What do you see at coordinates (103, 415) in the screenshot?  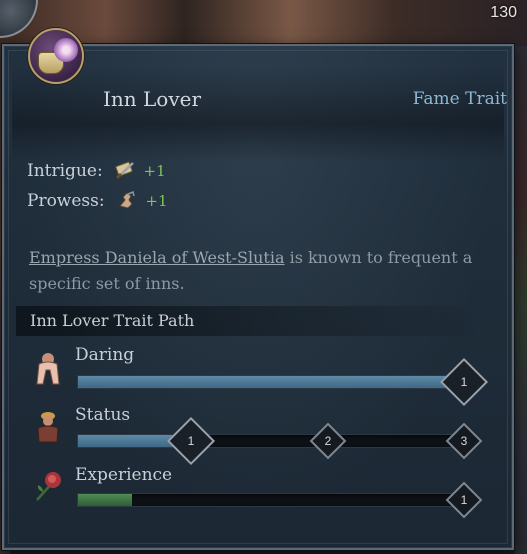 I see `track-label-status: Status` at bounding box center [103, 415].